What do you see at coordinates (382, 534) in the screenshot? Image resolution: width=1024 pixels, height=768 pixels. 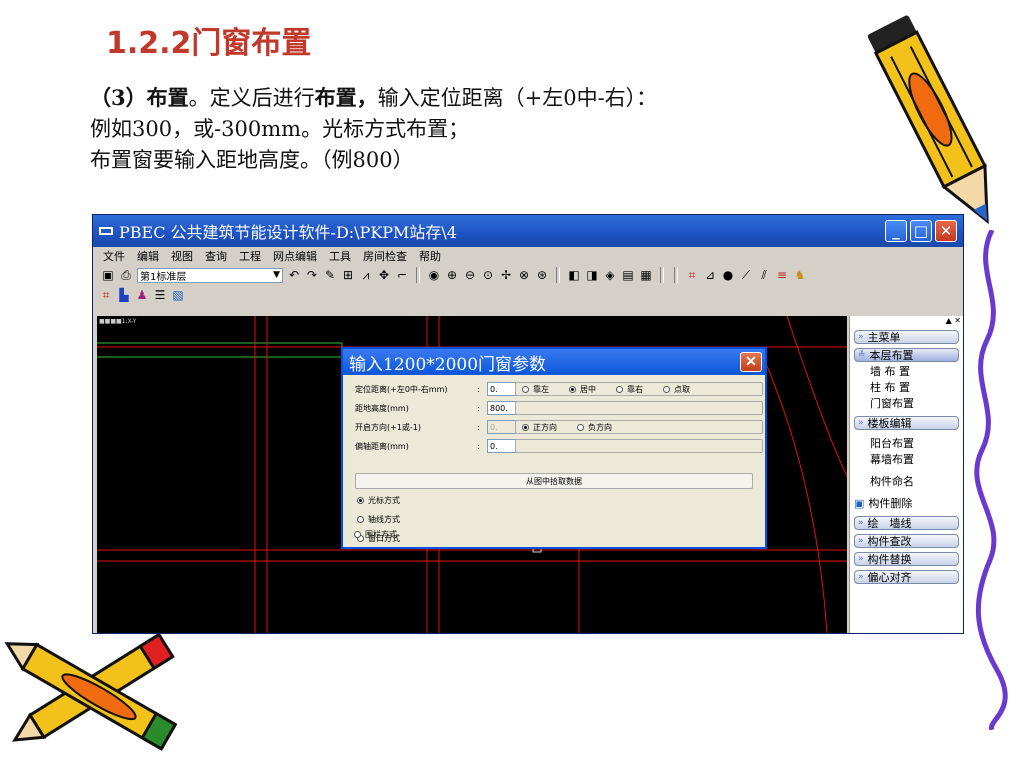 I see `mode-fence: 围栏方式` at bounding box center [382, 534].